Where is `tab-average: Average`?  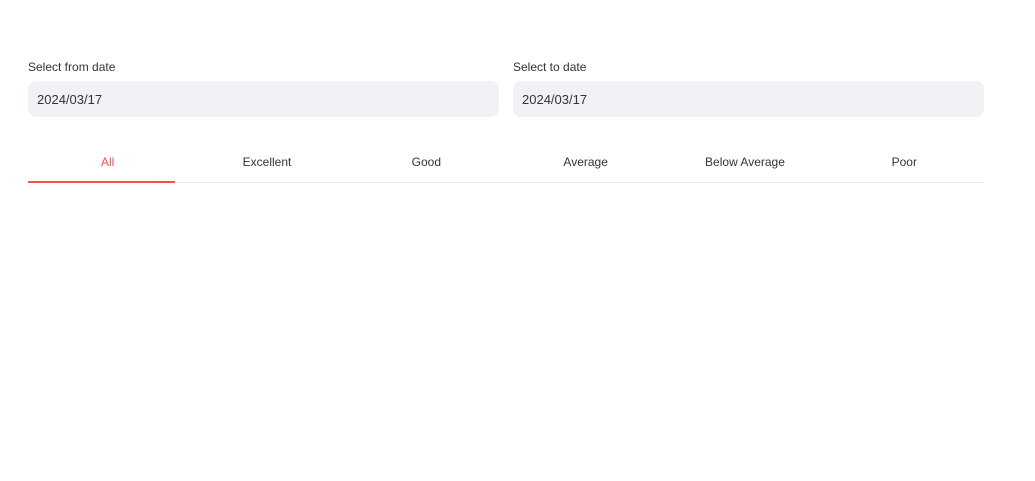
tab-average: Average is located at coordinates (585, 162).